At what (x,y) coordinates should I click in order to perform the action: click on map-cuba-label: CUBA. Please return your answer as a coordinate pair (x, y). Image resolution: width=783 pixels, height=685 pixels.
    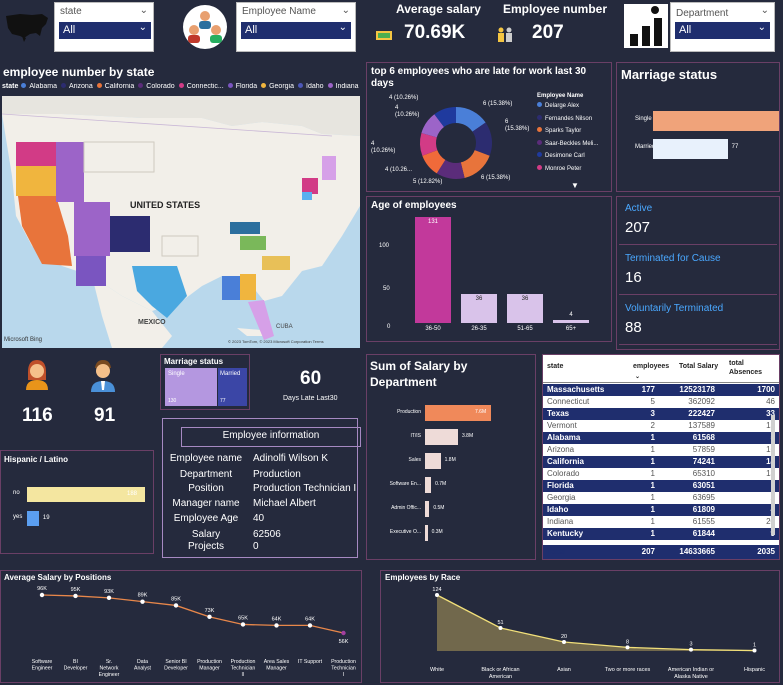
    Looking at the image, I should click on (284, 327).